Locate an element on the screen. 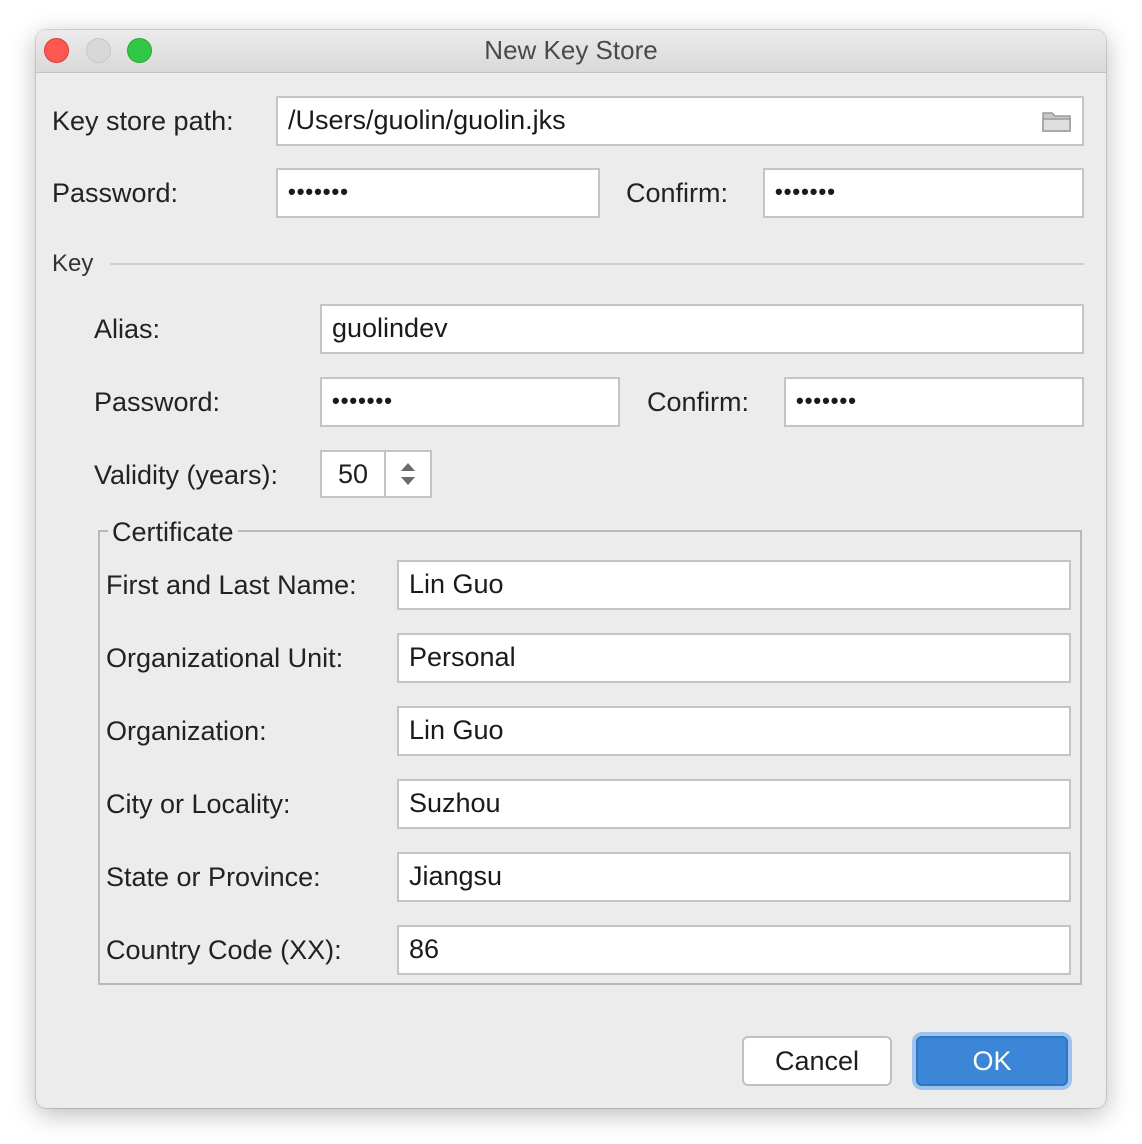 The width and height of the screenshot is (1142, 1144). cert-field-label: Country Code (XX): is located at coordinates (224, 950).